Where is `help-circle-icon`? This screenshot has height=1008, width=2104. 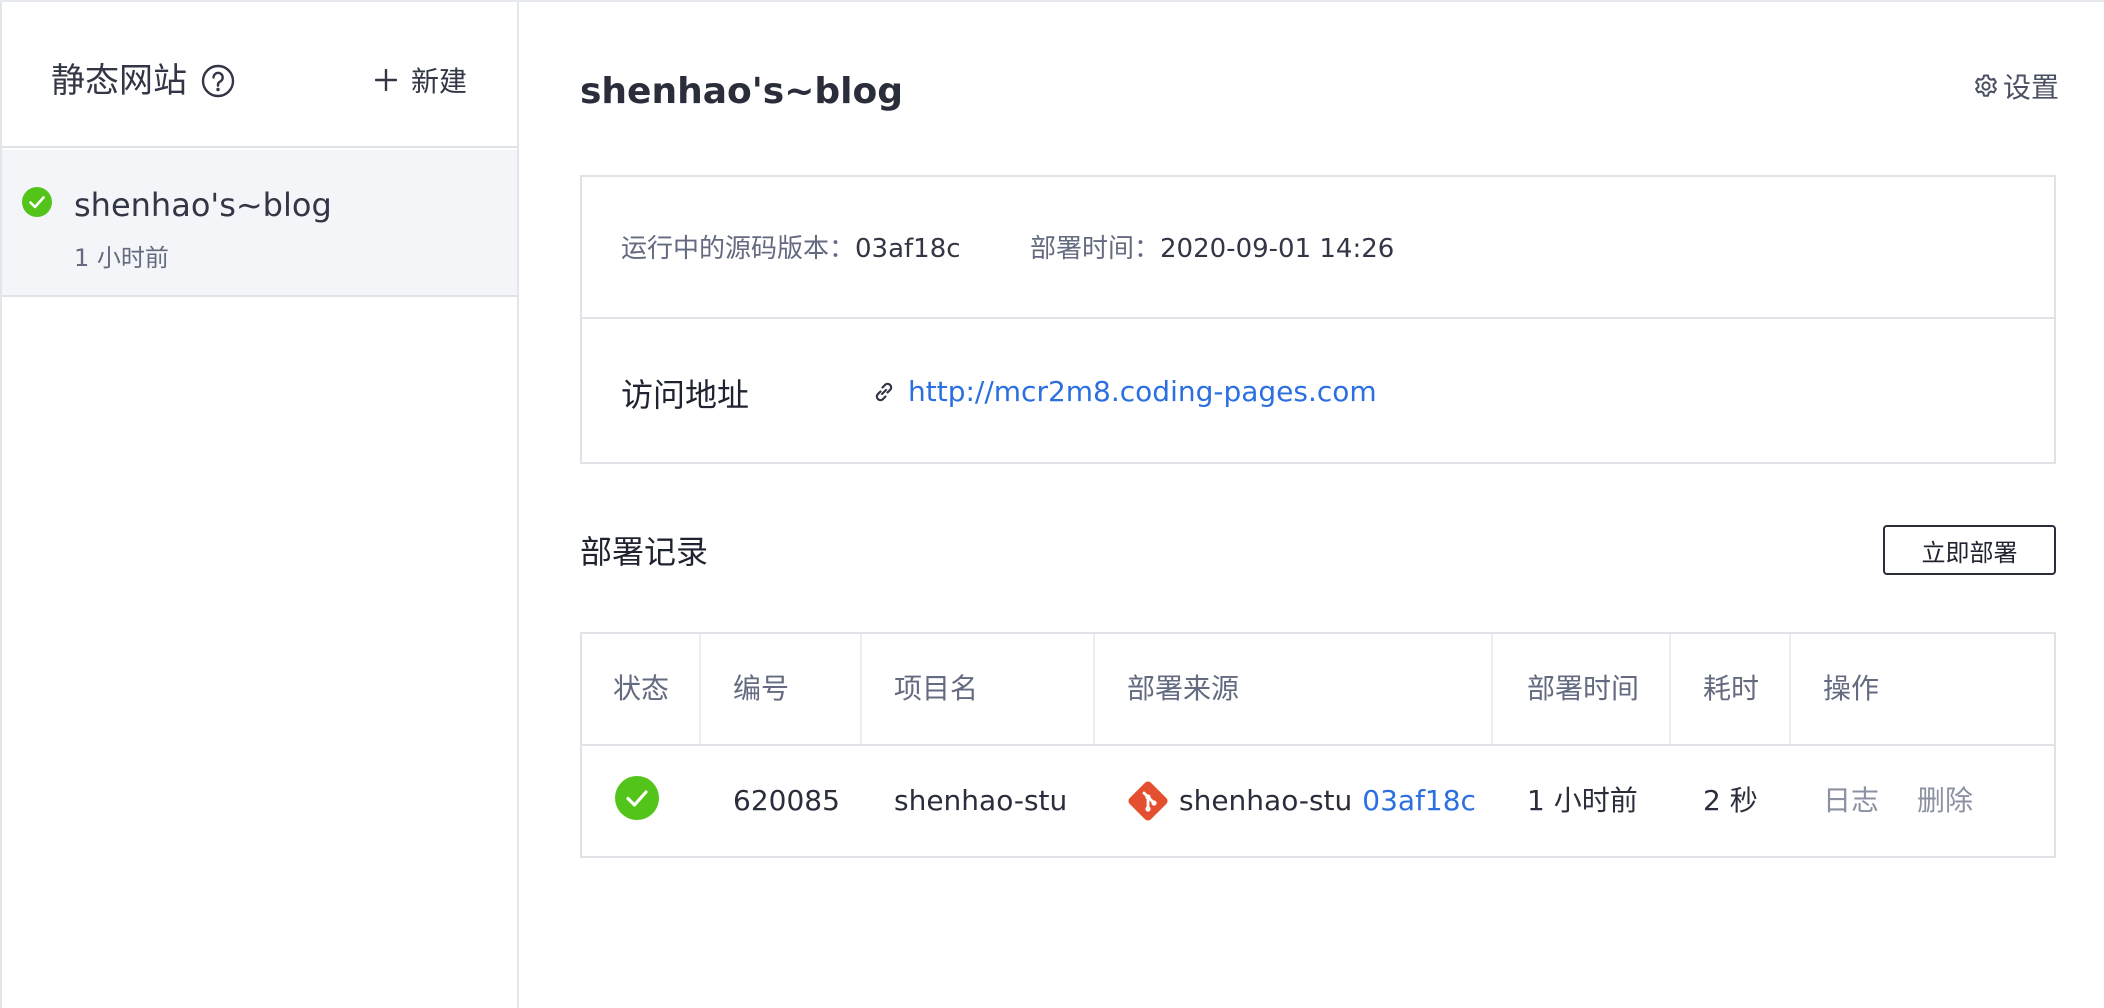 help-circle-icon is located at coordinates (218, 81).